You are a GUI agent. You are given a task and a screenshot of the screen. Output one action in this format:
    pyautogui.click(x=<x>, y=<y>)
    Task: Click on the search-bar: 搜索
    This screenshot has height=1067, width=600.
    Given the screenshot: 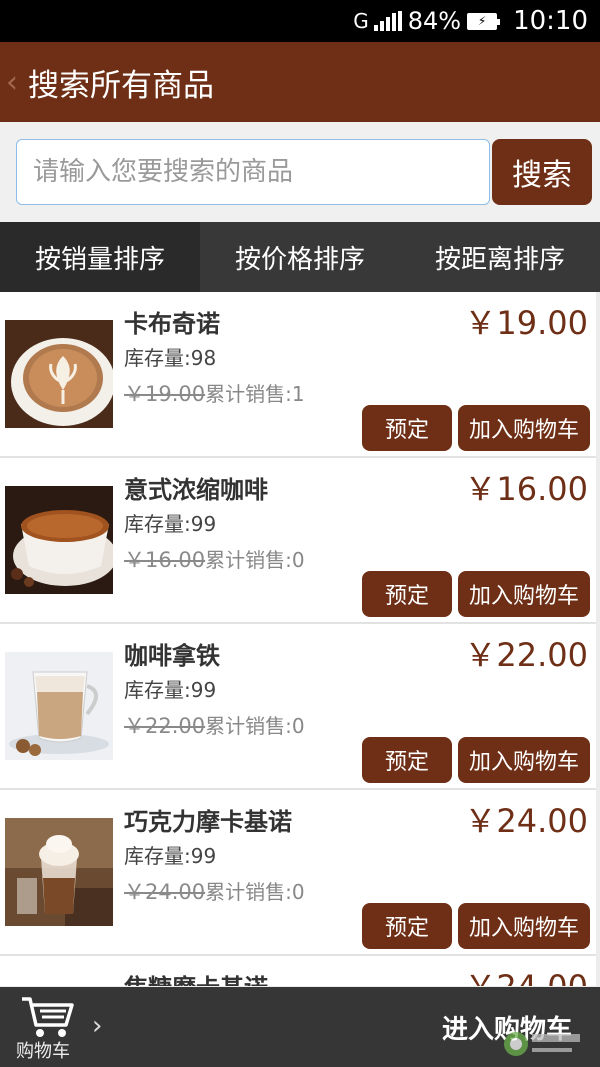 What is the action you would take?
    pyautogui.click(x=300, y=172)
    